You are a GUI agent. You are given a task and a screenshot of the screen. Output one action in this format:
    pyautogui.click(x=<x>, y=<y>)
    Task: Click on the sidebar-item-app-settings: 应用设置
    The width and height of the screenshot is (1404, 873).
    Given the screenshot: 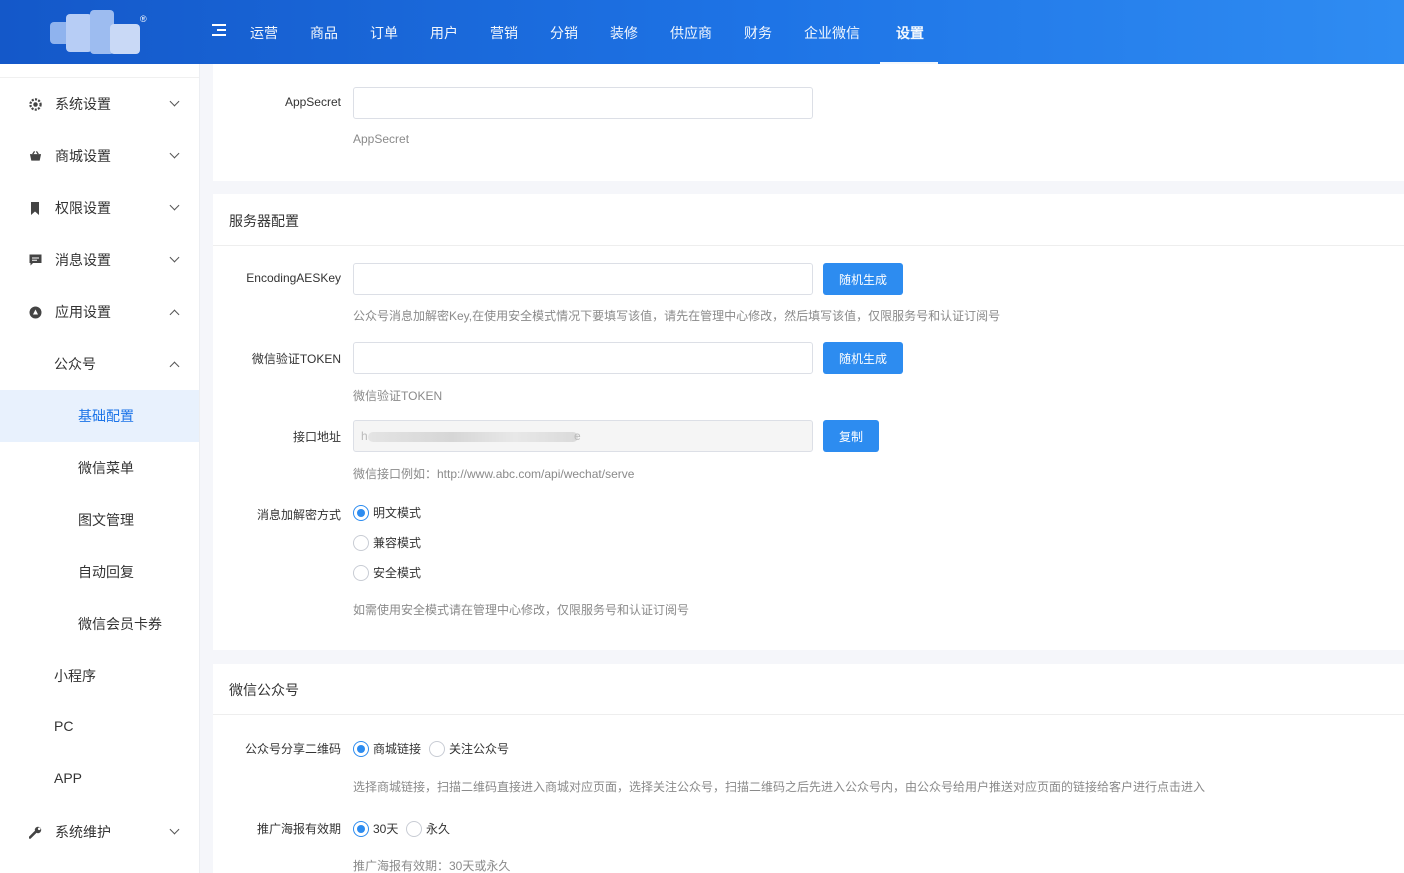 What is the action you would take?
    pyautogui.click(x=99, y=312)
    